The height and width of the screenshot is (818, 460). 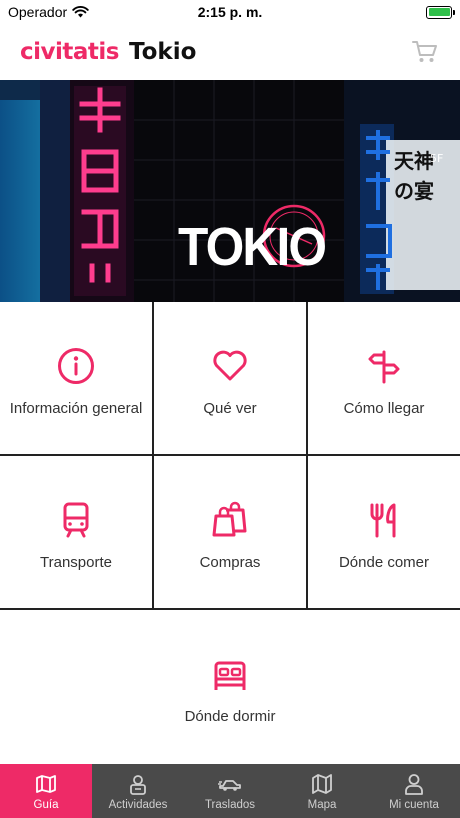 I want to click on tile-donde-comer: Dónde comer, so click(x=384, y=532).